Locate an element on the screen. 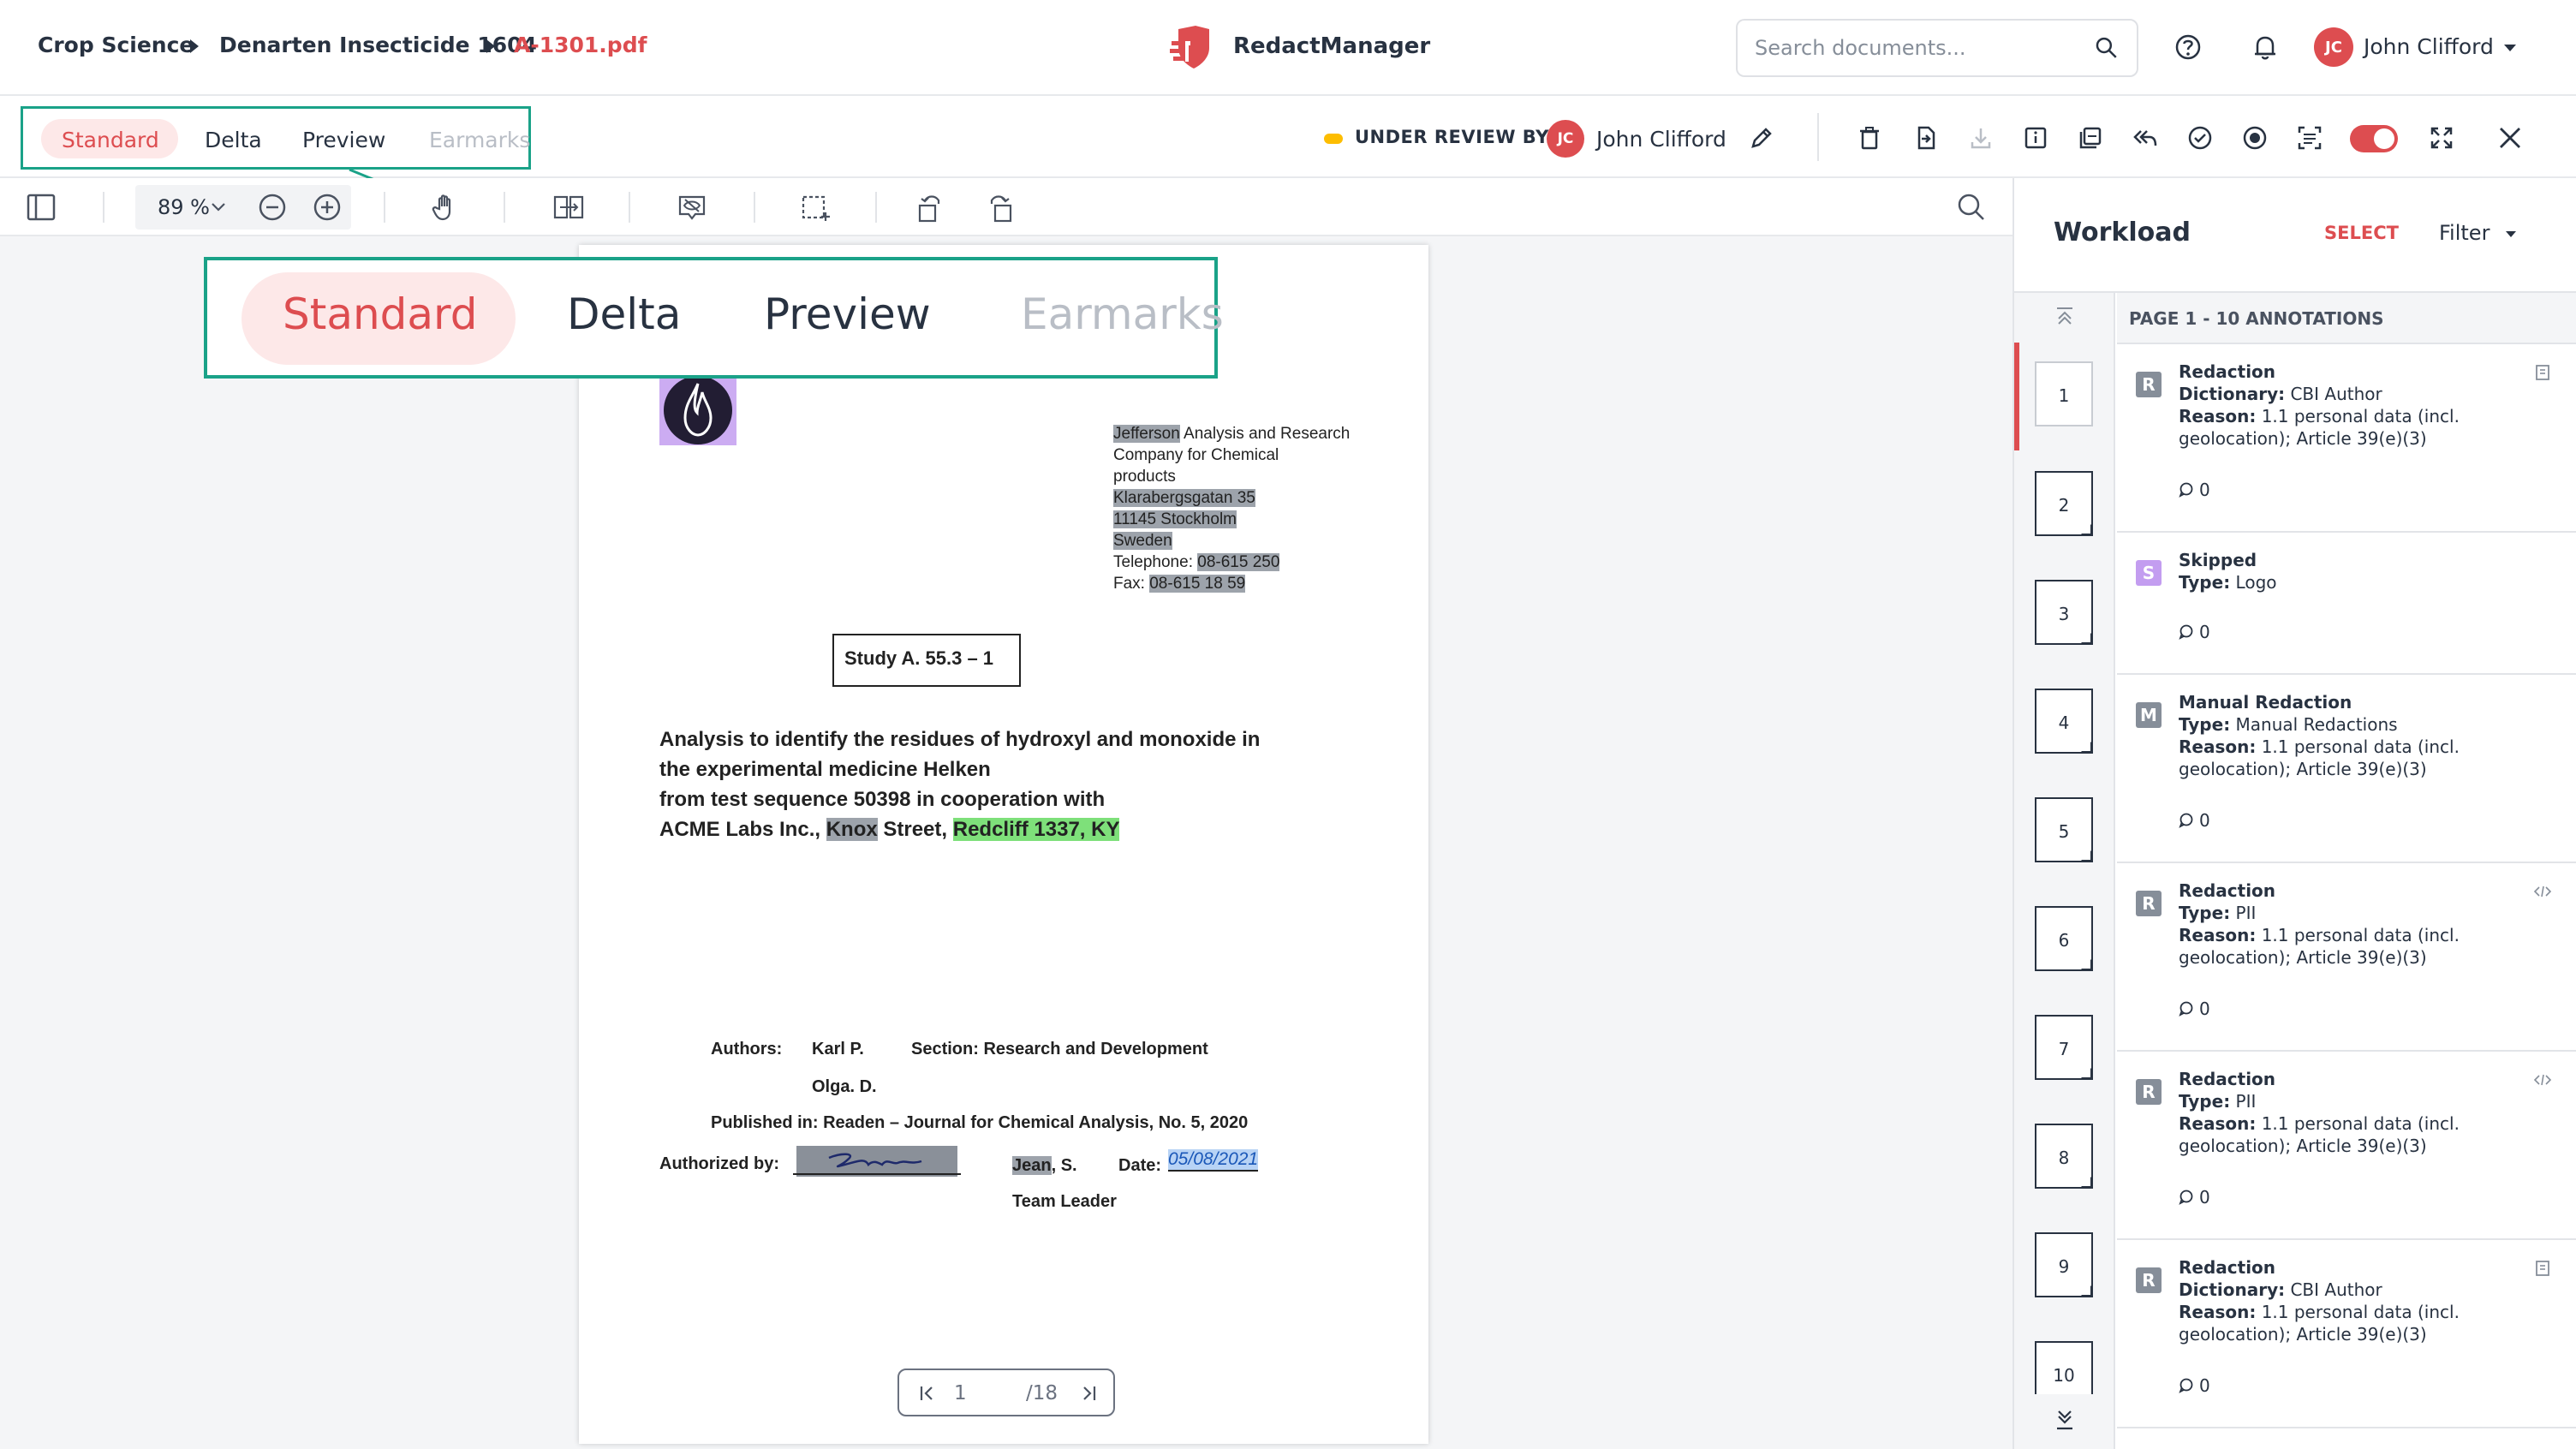 This screenshot has width=2576, height=1449. app-brand: RedactManager is located at coordinates (1300, 46).